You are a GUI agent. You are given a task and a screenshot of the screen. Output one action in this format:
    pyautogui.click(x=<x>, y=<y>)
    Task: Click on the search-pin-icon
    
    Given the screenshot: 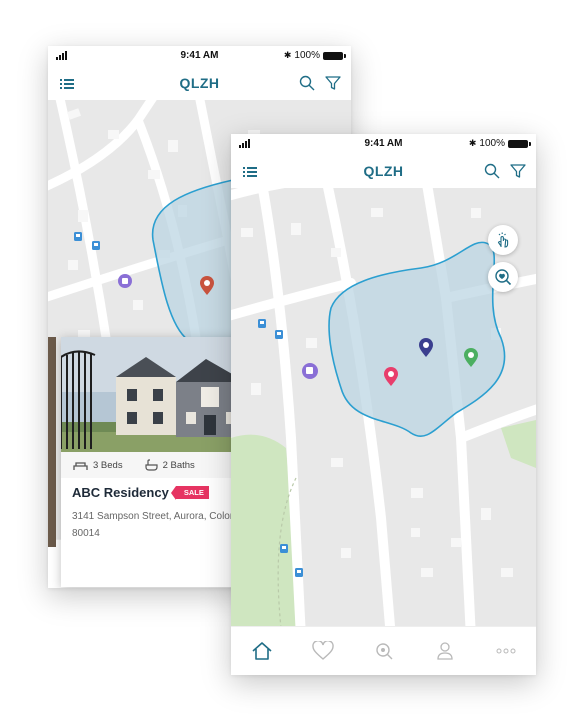 What is the action you would take?
    pyautogui.click(x=383, y=651)
    